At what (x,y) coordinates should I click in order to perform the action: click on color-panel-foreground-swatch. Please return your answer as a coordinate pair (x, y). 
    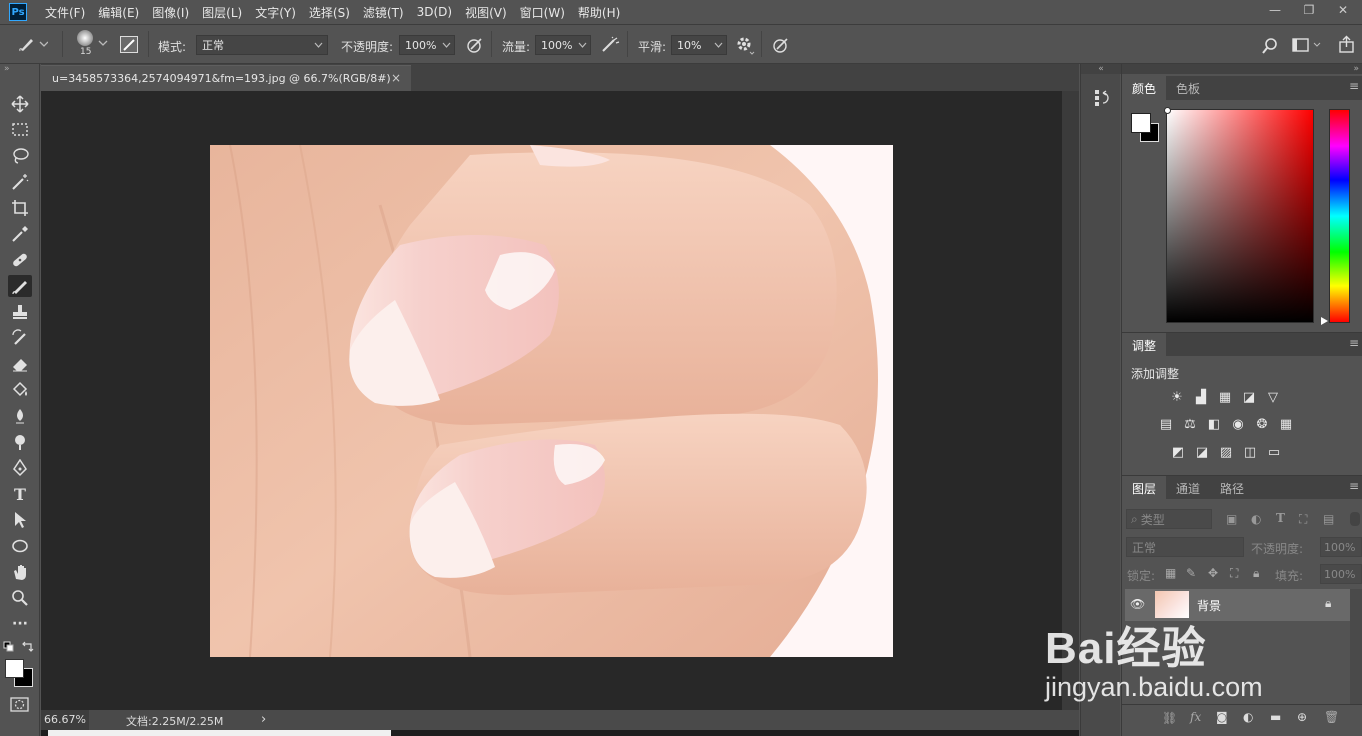
    Looking at the image, I should click on (1141, 123).